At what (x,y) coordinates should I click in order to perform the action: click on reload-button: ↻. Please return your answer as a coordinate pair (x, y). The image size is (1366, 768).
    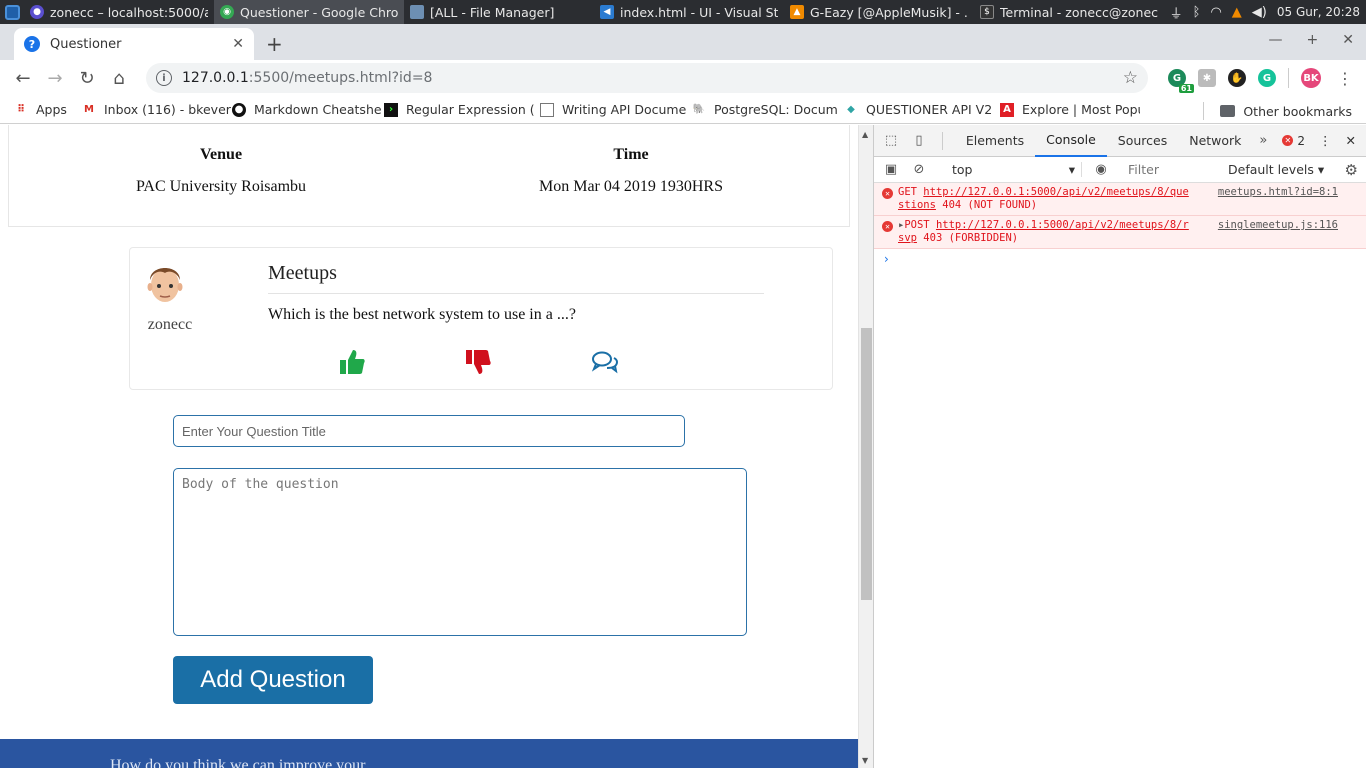
    Looking at the image, I should click on (87, 78).